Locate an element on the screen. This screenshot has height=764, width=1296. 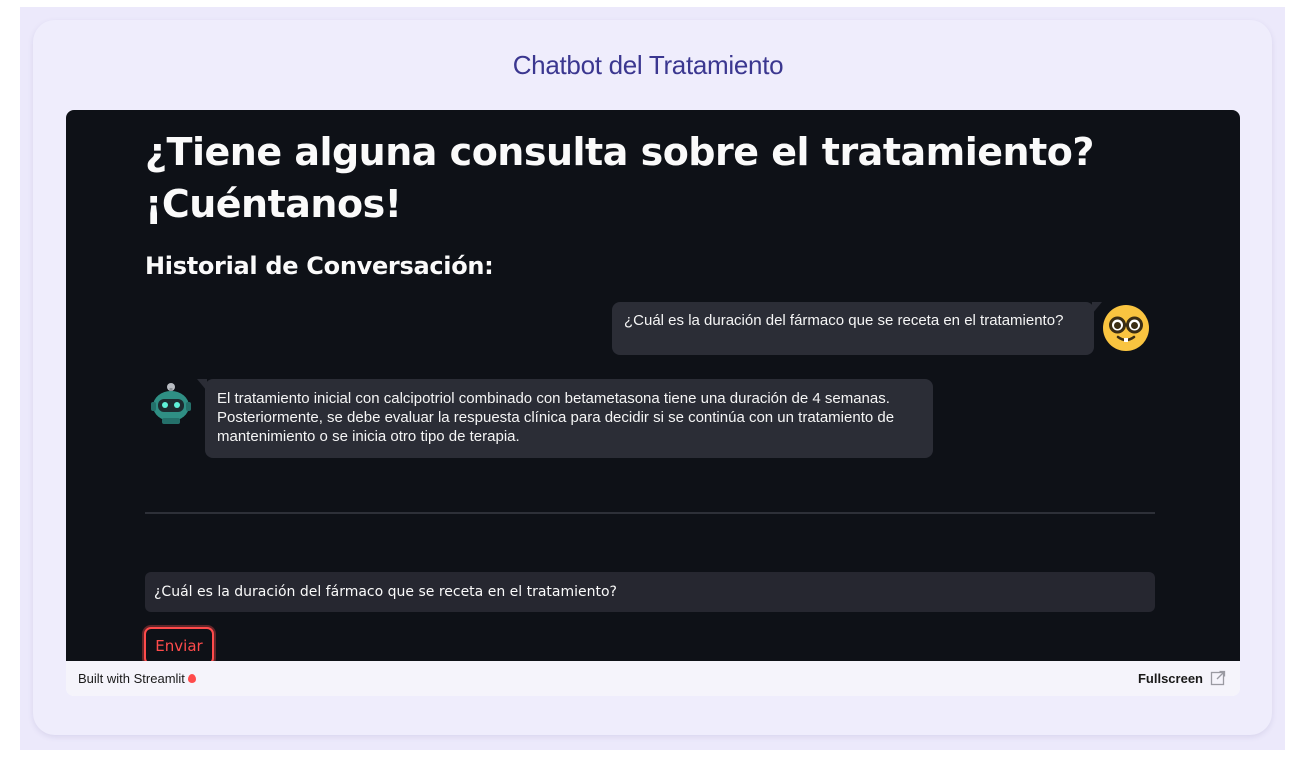
robot-icon is located at coordinates (171, 403).